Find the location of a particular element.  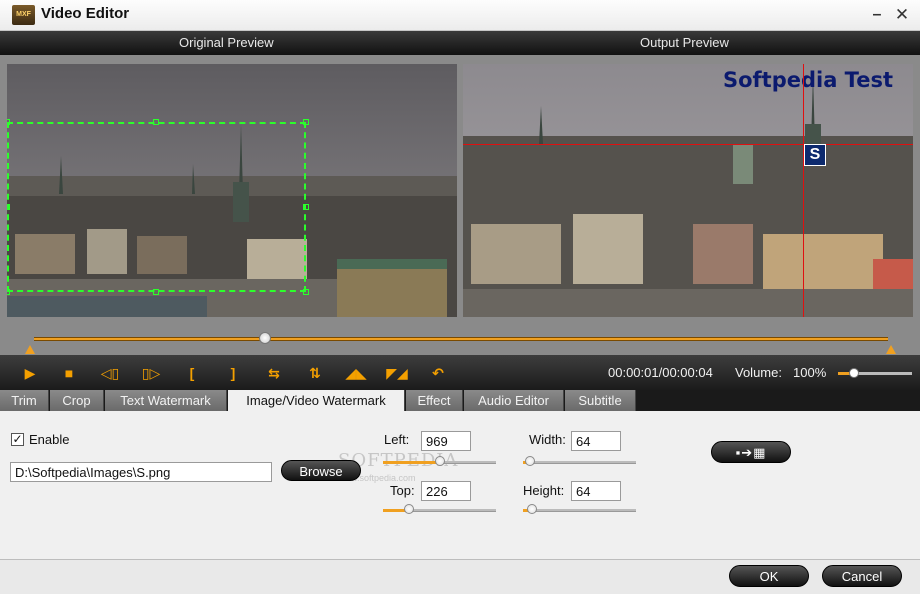

set-end-icon: ] is located at coordinates (233, 373).